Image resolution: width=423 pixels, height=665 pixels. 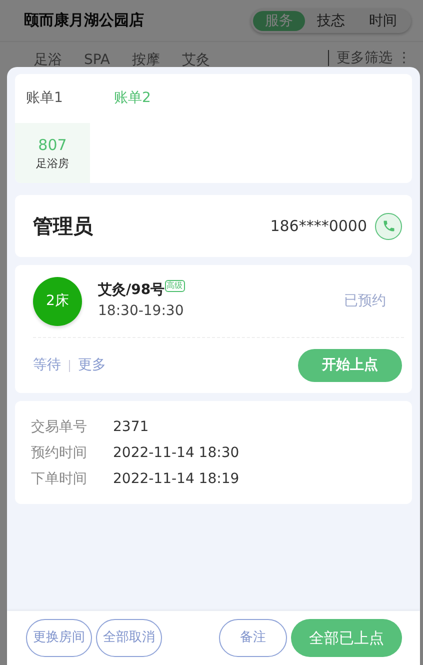 What do you see at coordinates (253, 638) in the screenshot?
I see `outline-button: 备注` at bounding box center [253, 638].